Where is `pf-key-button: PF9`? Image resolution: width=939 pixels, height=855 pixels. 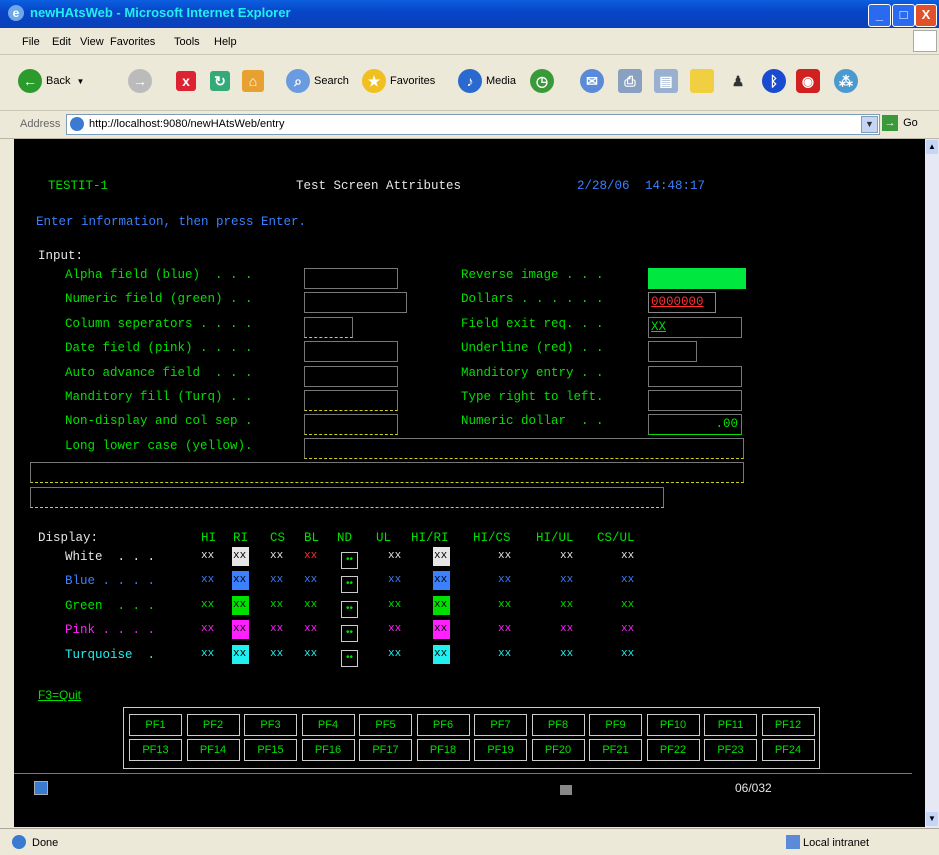 pf-key-button: PF9 is located at coordinates (615, 725).